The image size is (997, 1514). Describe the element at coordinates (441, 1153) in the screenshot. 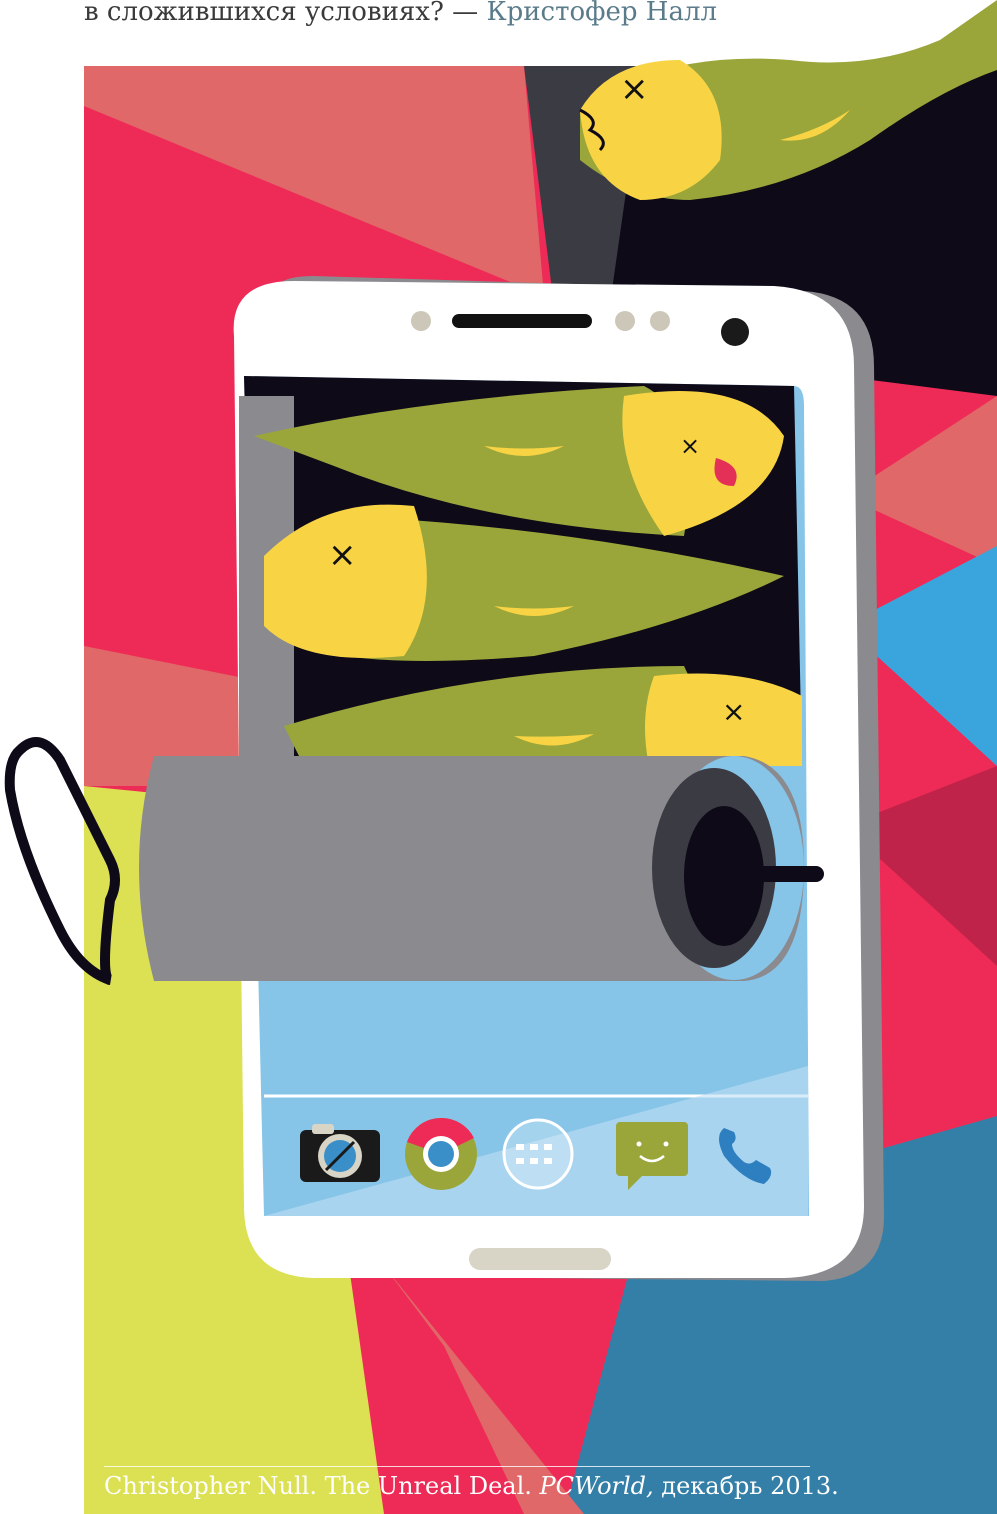

I see `chrome-icon` at that location.